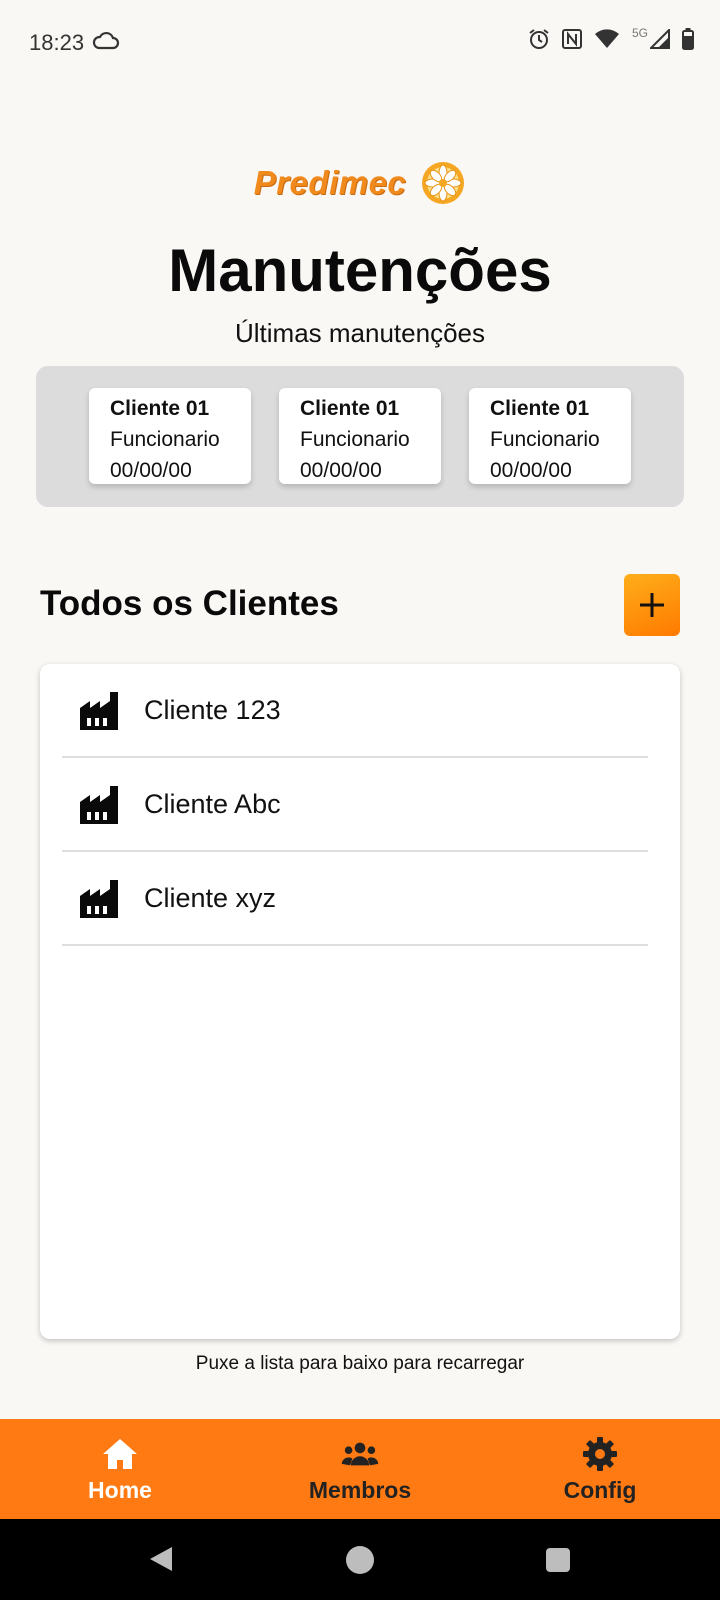 This screenshot has height=1600, width=720. What do you see at coordinates (330, 182) in the screenshot?
I see `logo-text: Predimec` at bounding box center [330, 182].